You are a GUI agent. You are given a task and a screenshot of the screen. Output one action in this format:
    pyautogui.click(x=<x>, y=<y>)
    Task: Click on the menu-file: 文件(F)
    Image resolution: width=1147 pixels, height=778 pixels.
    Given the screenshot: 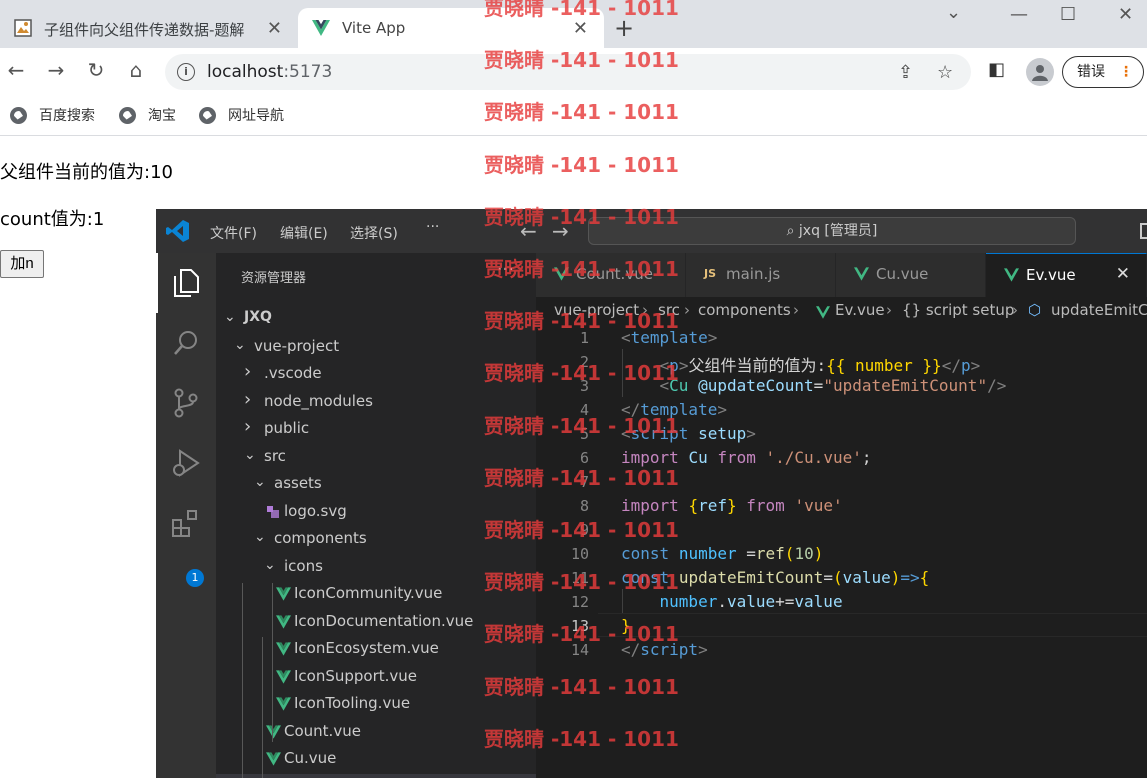 What is the action you would take?
    pyautogui.click(x=233, y=233)
    